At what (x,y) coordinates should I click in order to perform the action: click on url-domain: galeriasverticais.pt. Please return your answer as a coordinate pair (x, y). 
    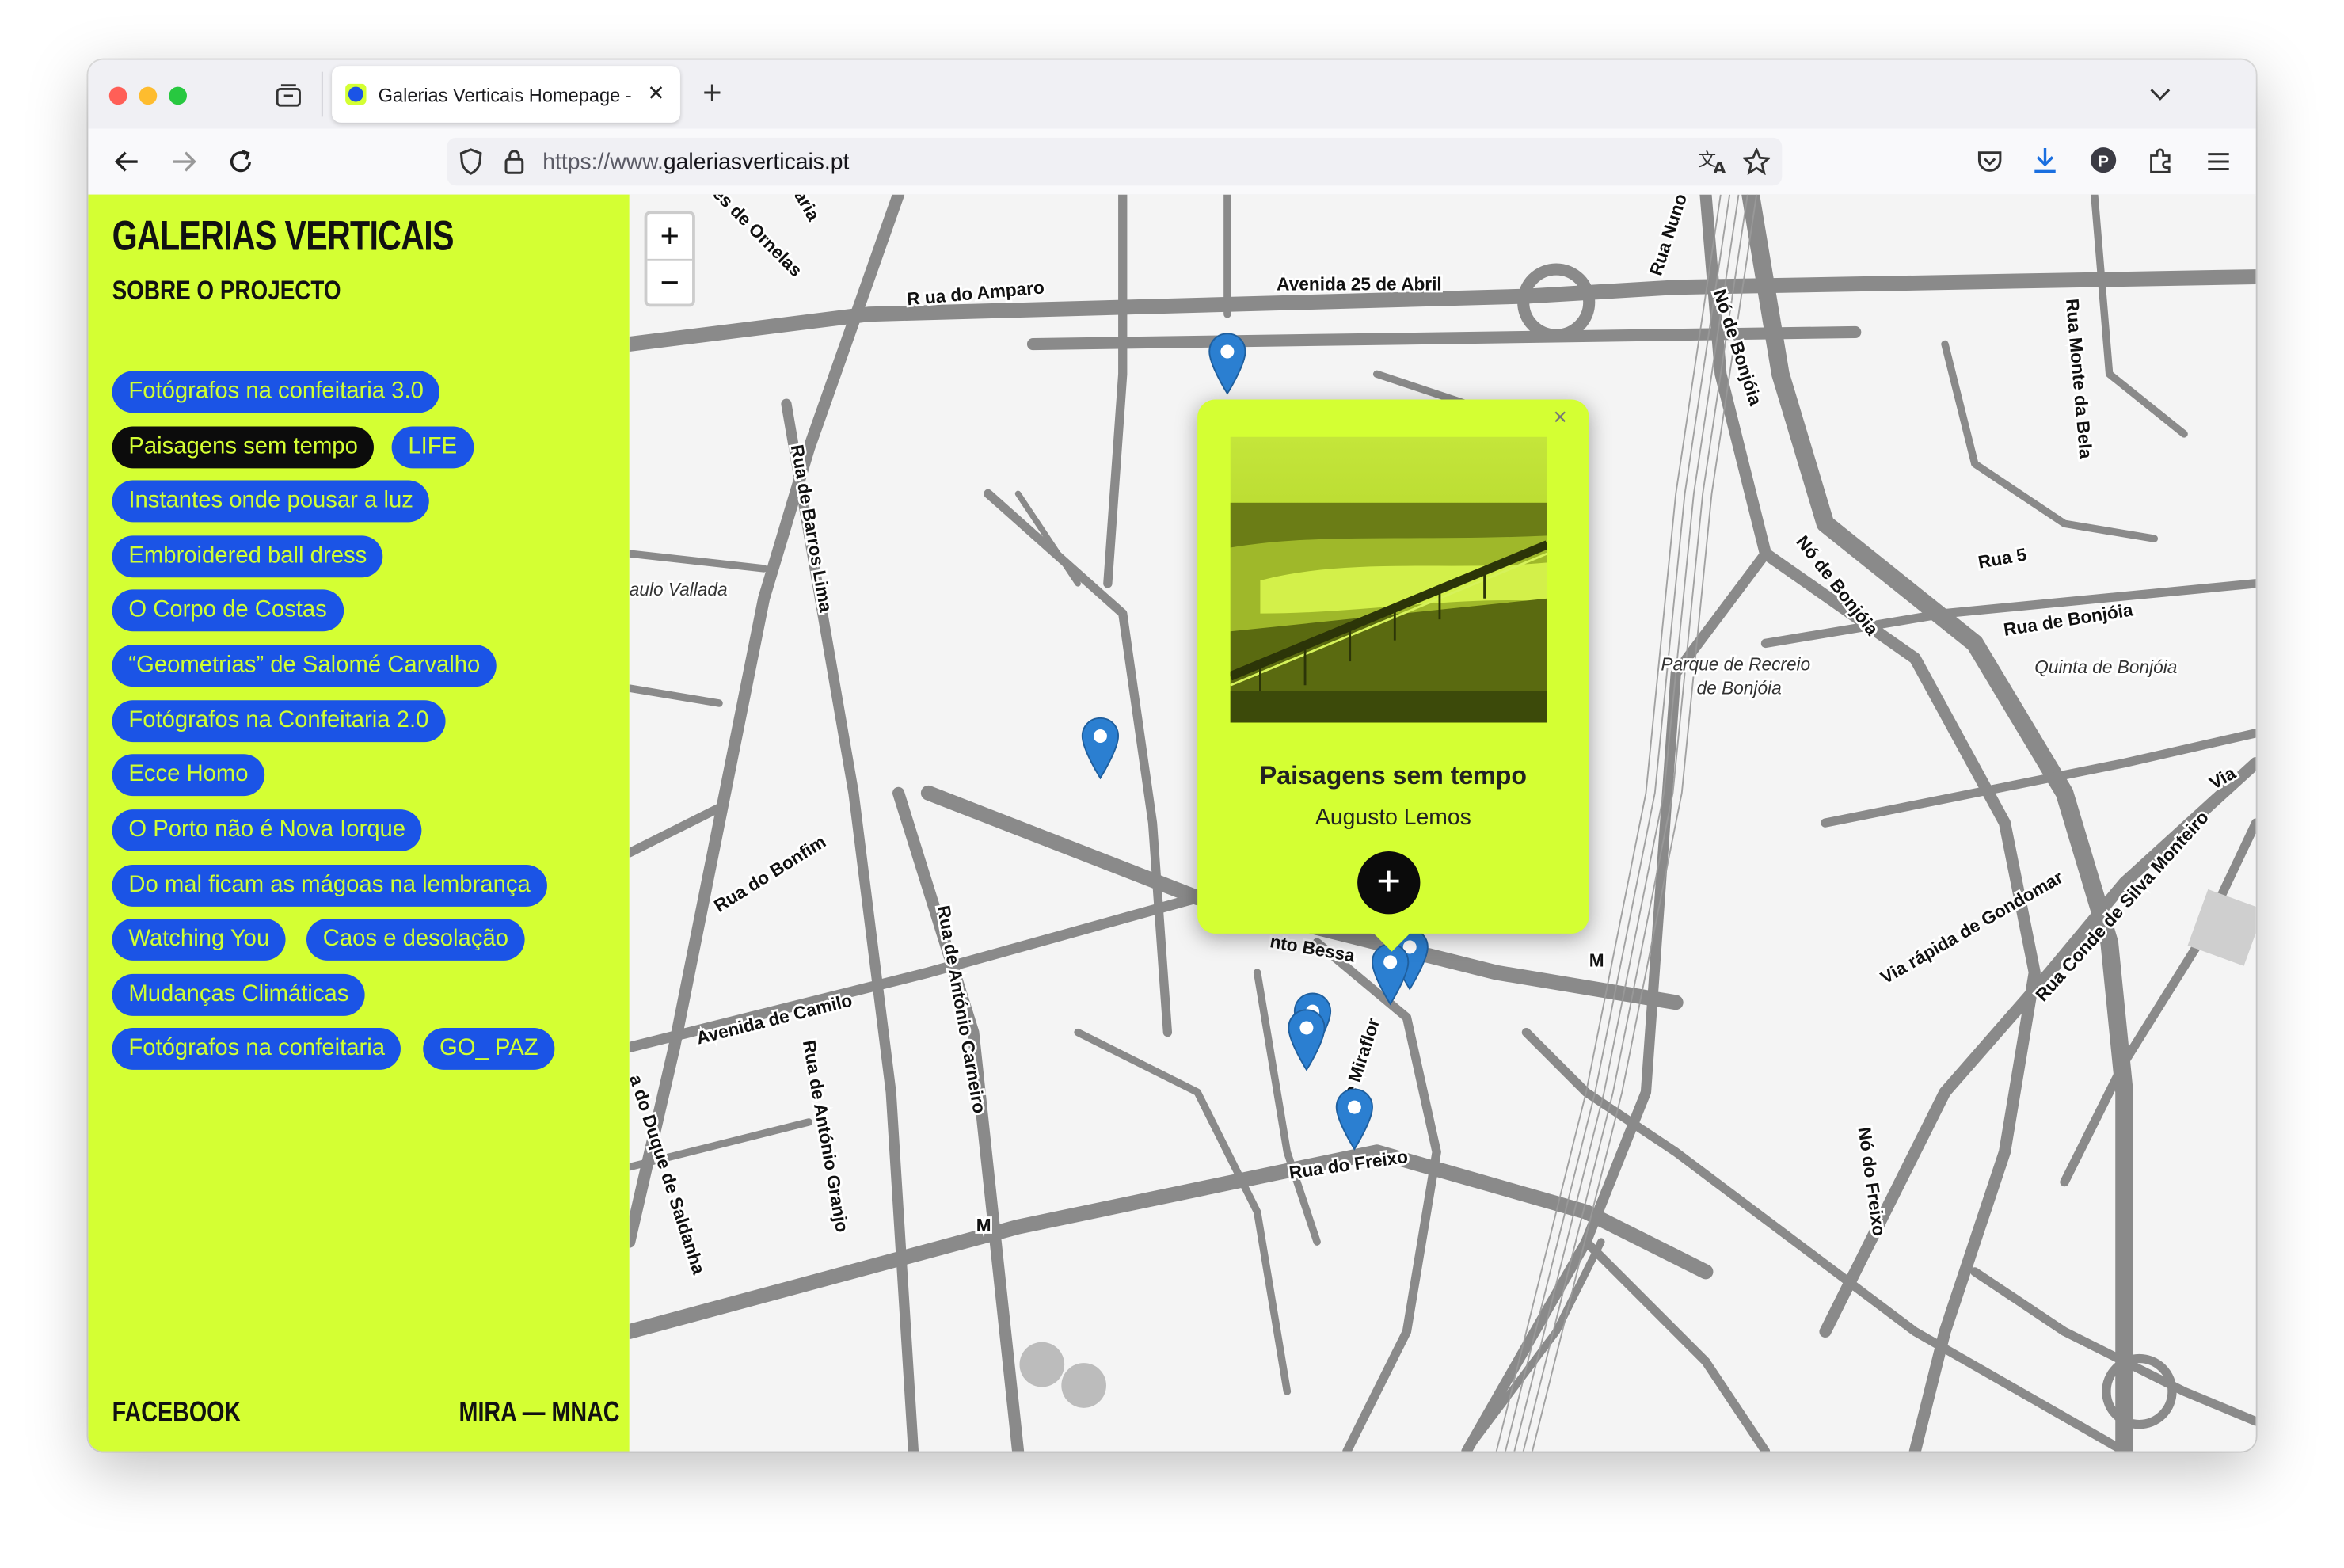
    Looking at the image, I should click on (756, 162).